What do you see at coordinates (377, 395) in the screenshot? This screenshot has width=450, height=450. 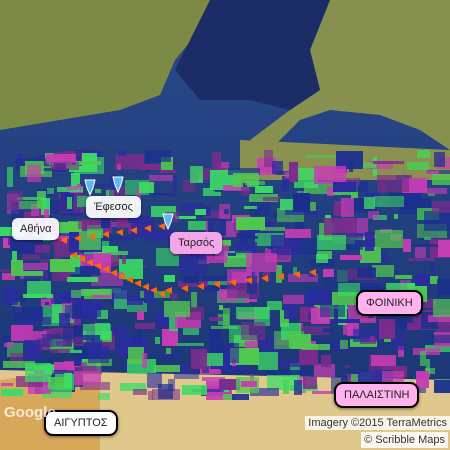 I see `place-label-palestine: ΠΑΛΑΙΣΤΙΝΗ` at bounding box center [377, 395].